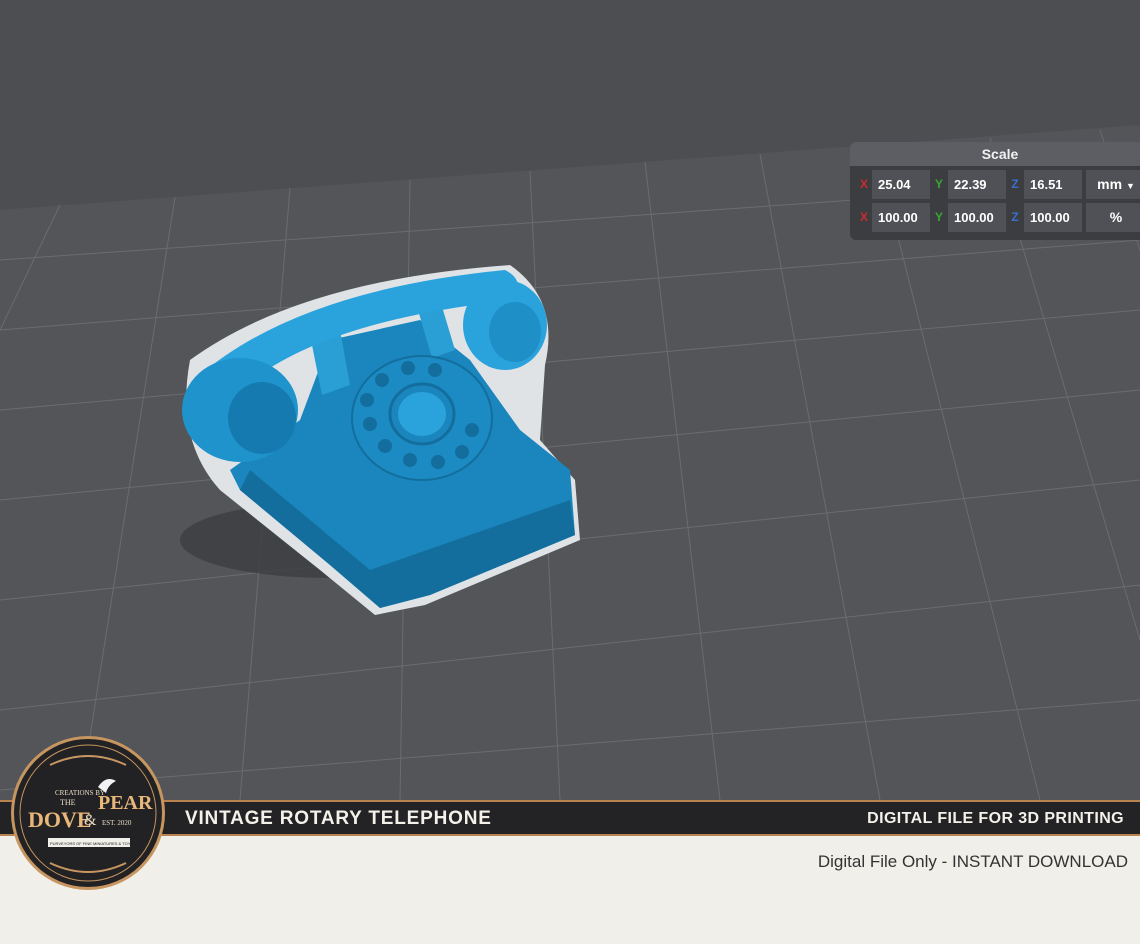  I want to click on logo-pear-text: PEAR, so click(125, 803).